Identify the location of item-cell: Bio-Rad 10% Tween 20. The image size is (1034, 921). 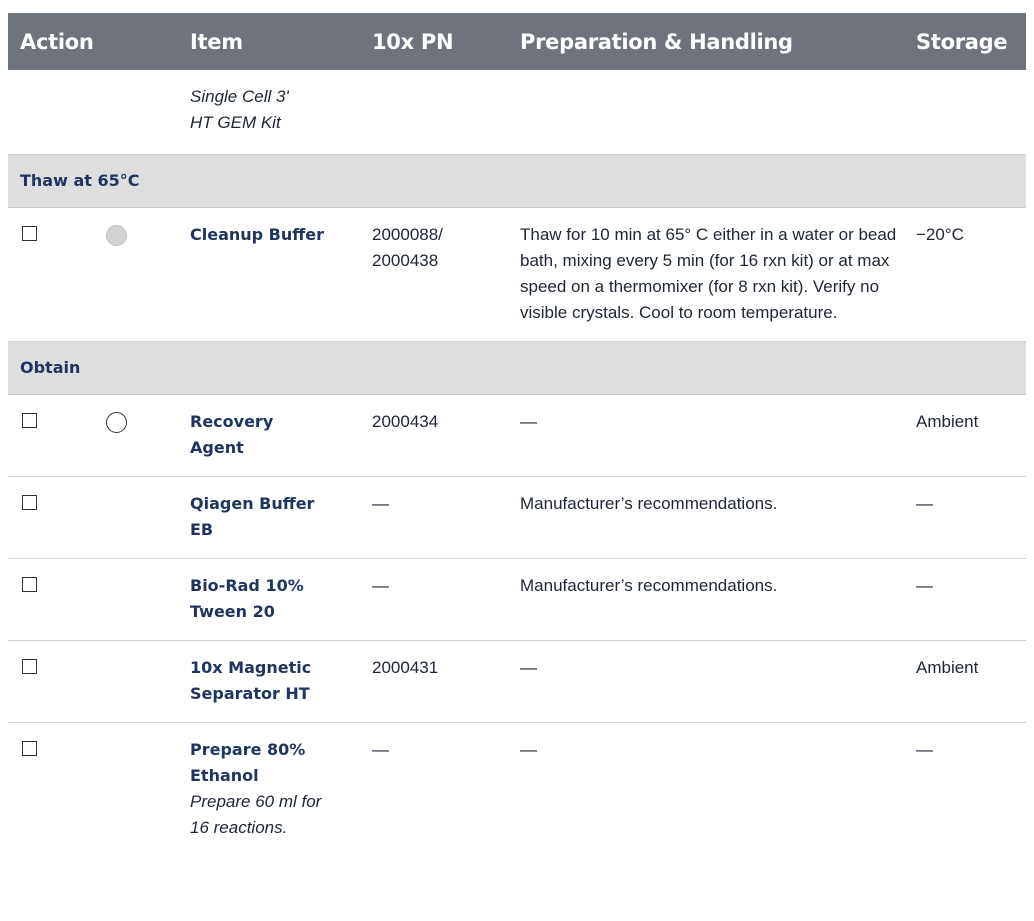
(275, 599).